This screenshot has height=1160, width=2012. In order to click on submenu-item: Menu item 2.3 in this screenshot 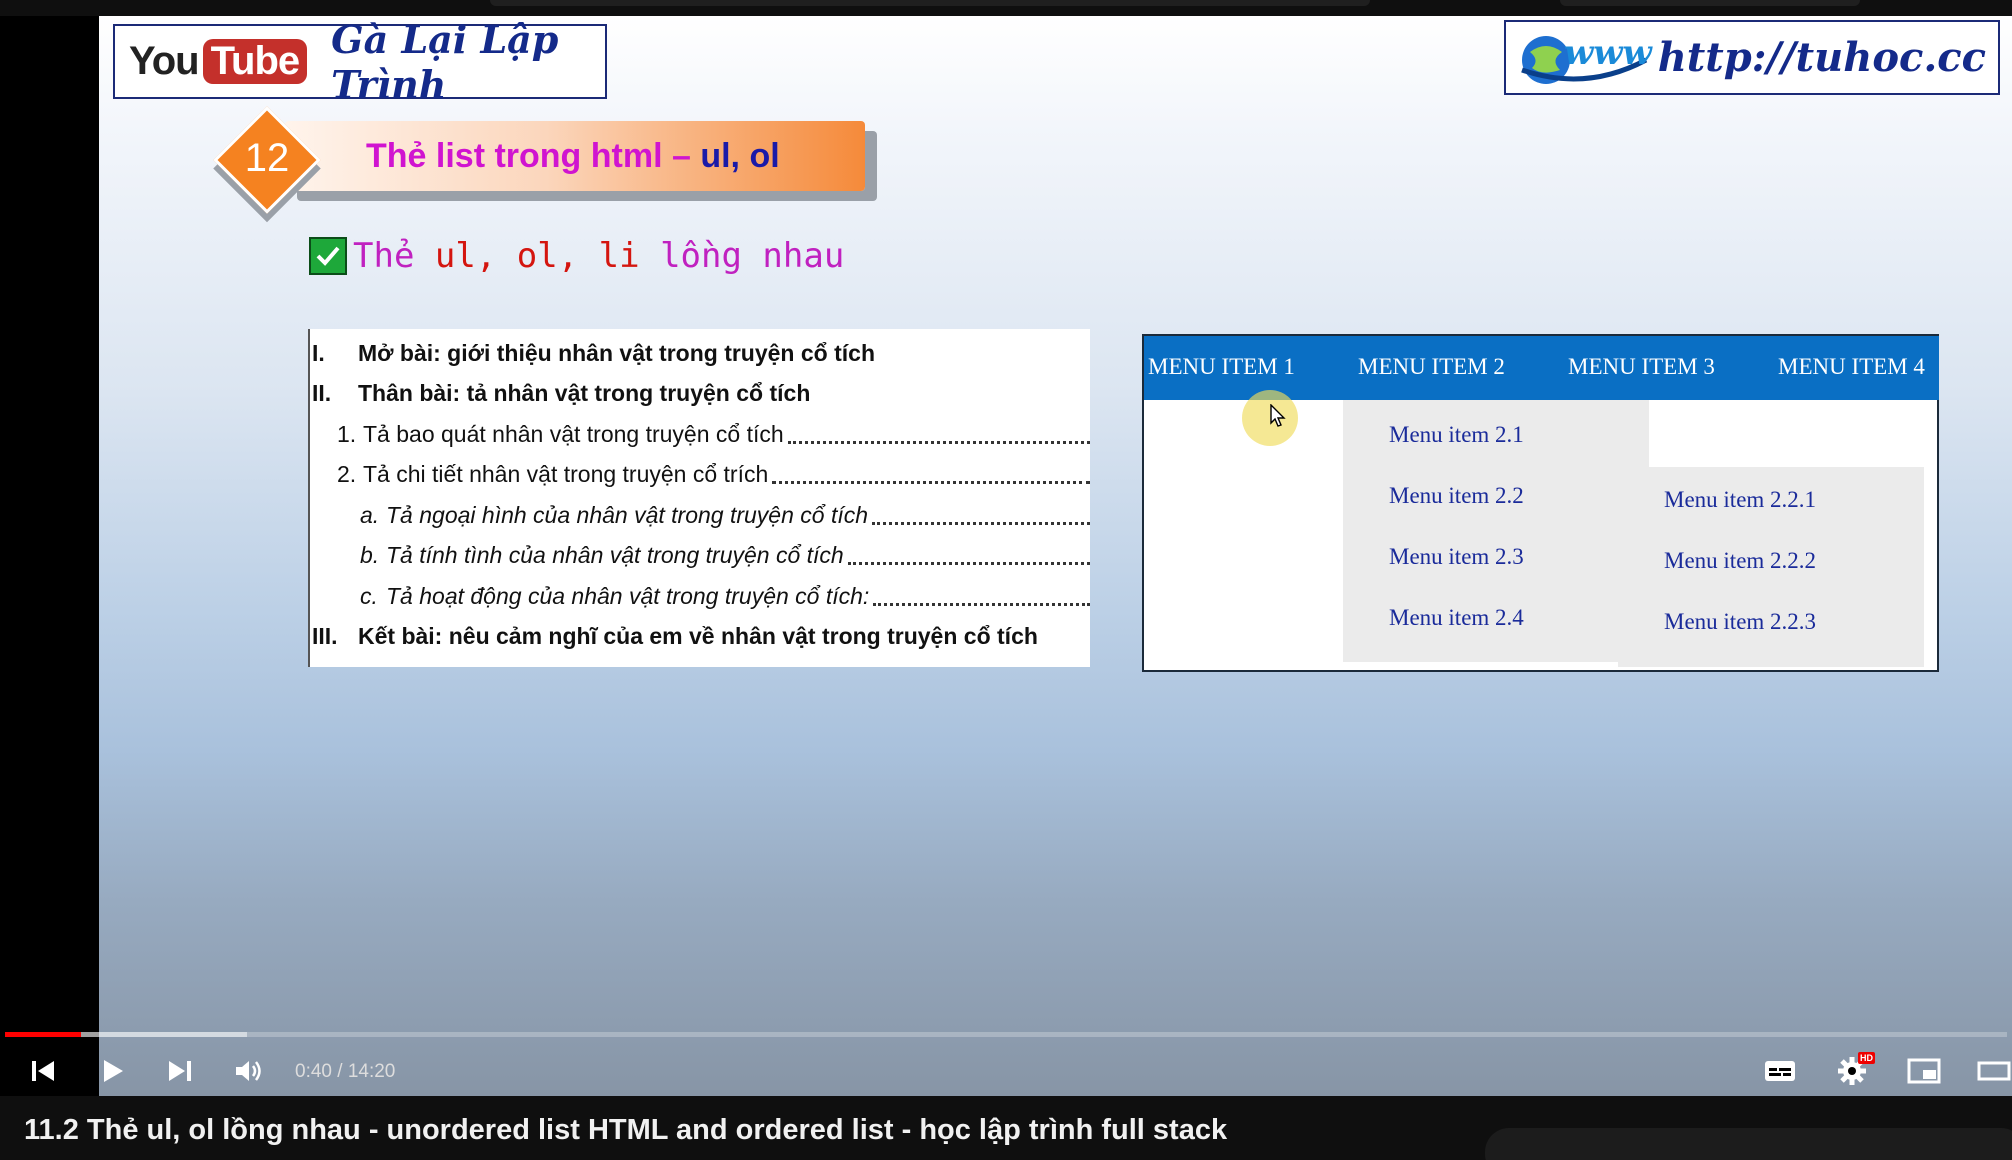, I will do `click(1456, 557)`.